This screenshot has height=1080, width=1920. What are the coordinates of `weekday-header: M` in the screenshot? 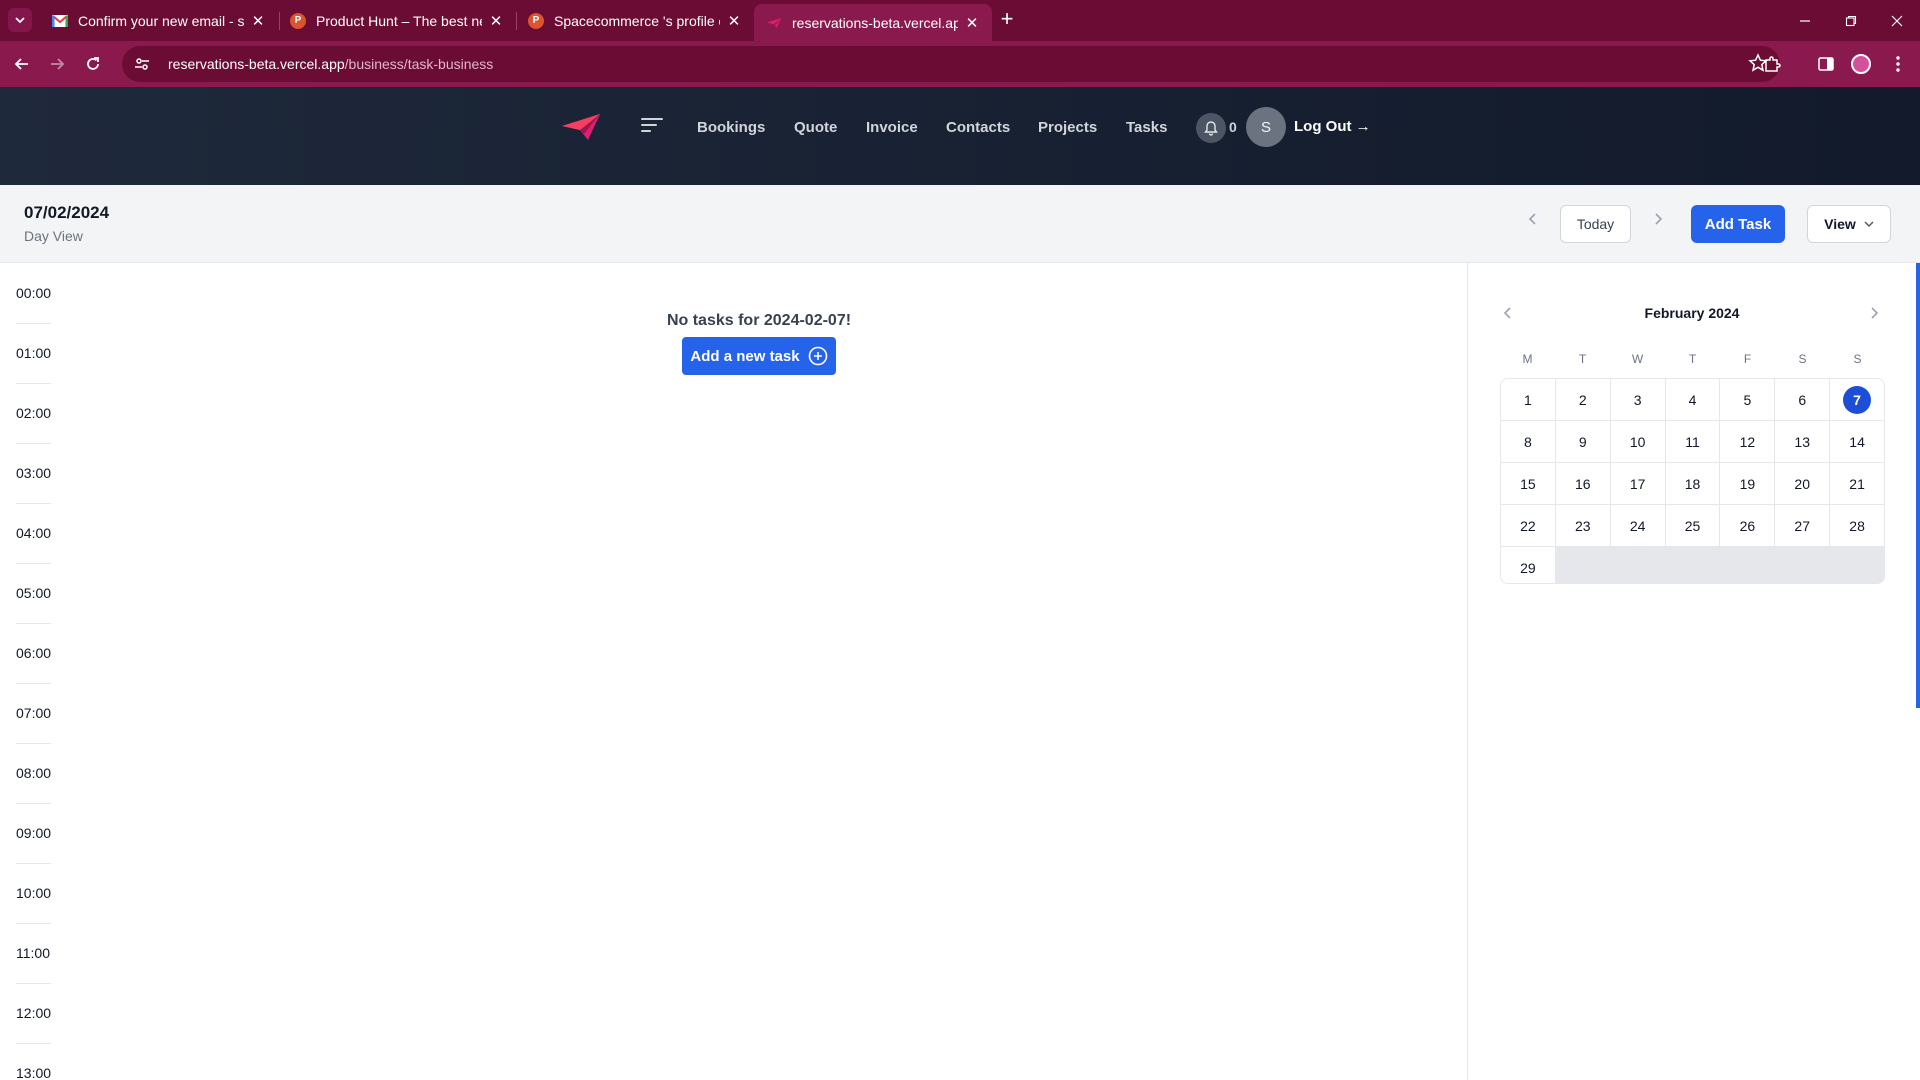 It's located at (1527, 359).